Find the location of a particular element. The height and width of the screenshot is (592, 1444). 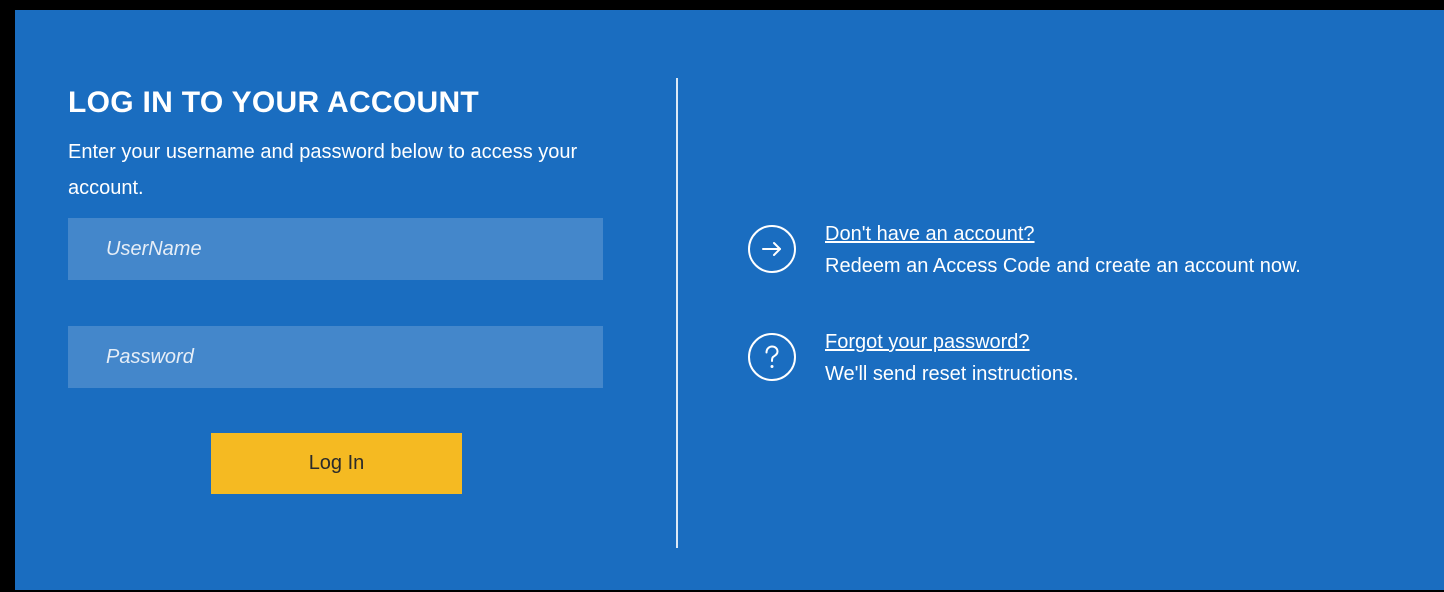

forgot-password-description: We'll send reset instructions. is located at coordinates (952, 374).